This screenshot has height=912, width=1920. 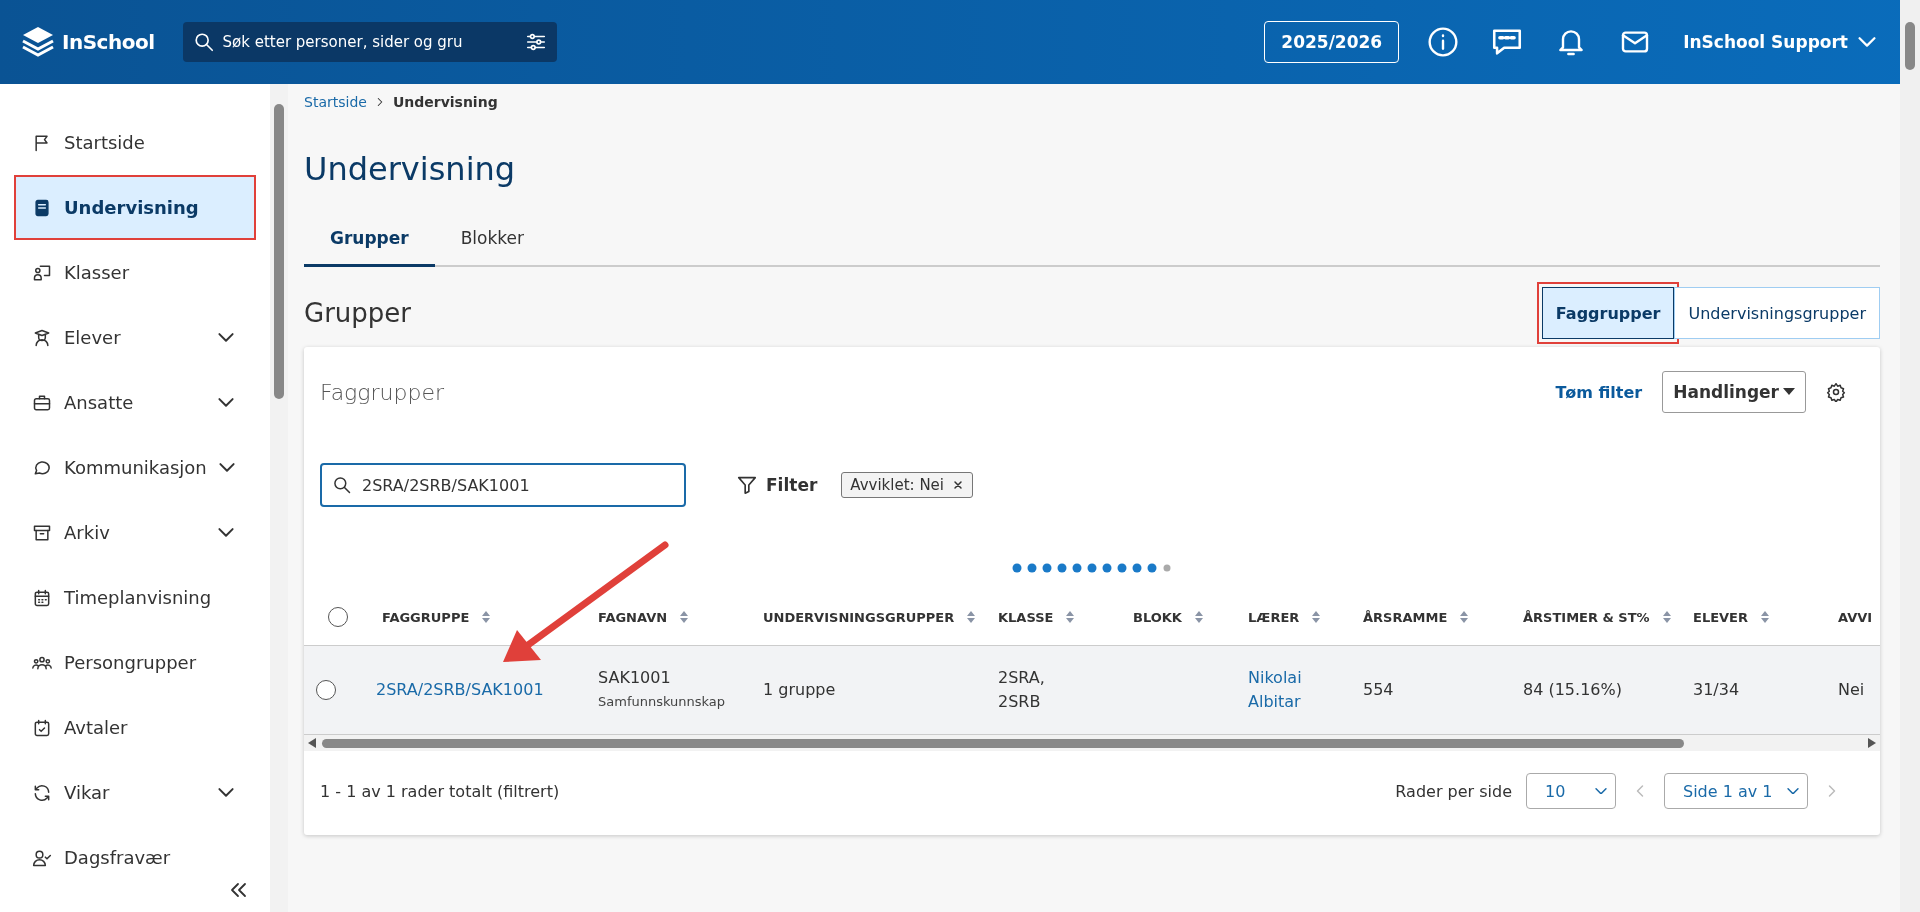 What do you see at coordinates (503, 485) in the screenshot?
I see `search-field: 2SRA/2SRB/SAK1001` at bounding box center [503, 485].